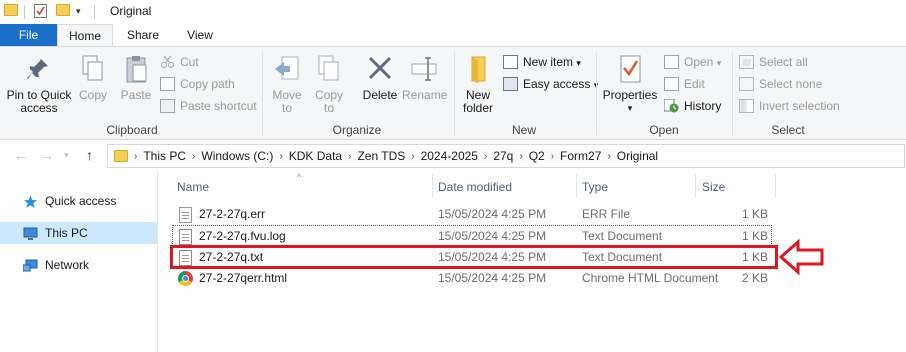 The width and height of the screenshot is (906, 352). Describe the element at coordinates (47, 155) in the screenshot. I see `forward-arrow-icon: →` at that location.